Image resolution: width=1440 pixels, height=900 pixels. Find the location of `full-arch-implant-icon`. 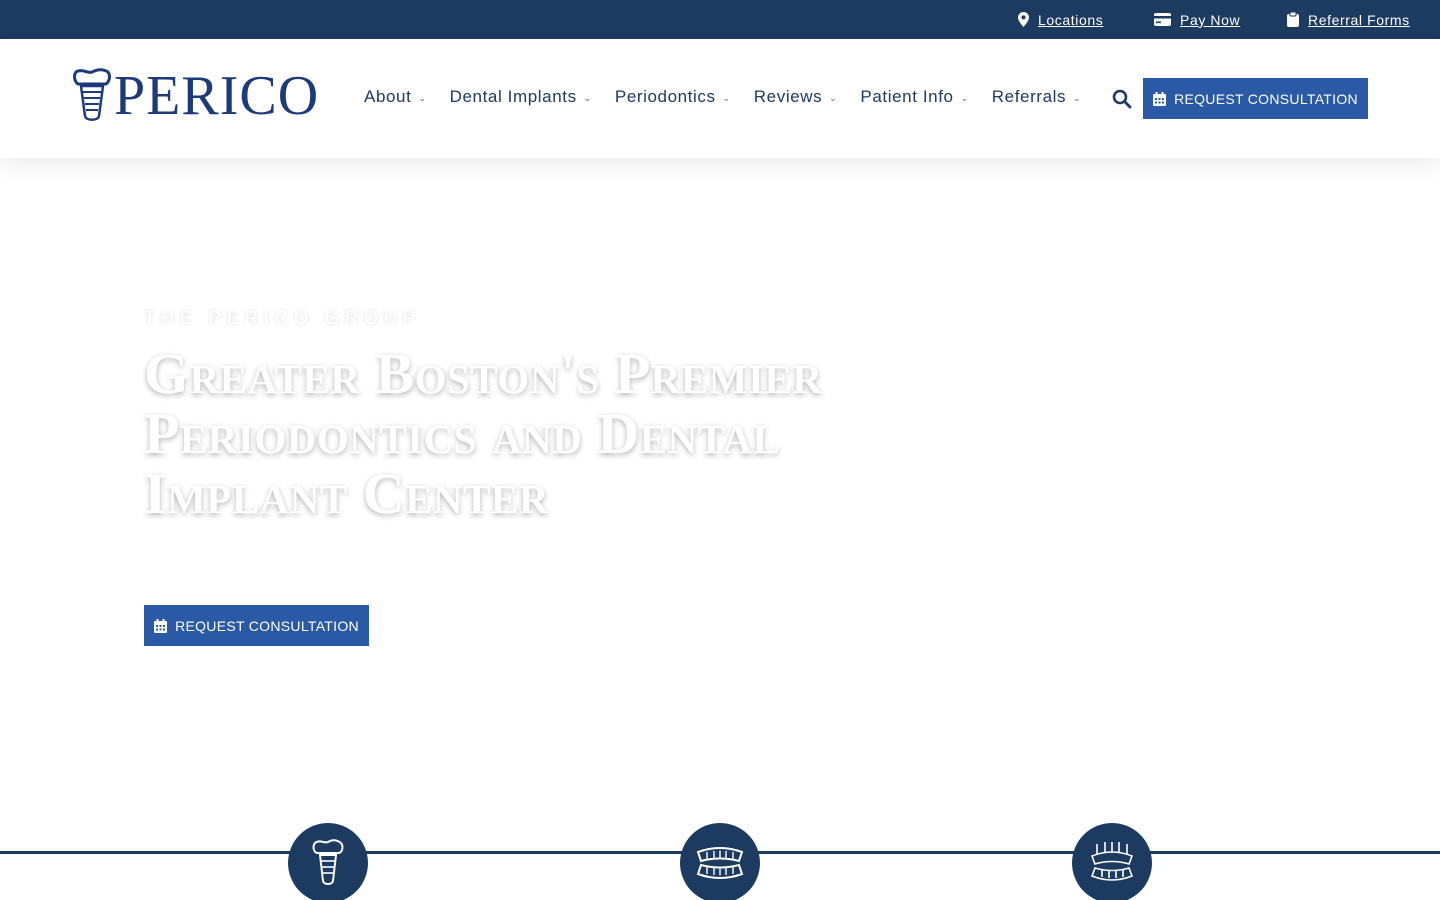

full-arch-implant-icon is located at coordinates (1112, 861).